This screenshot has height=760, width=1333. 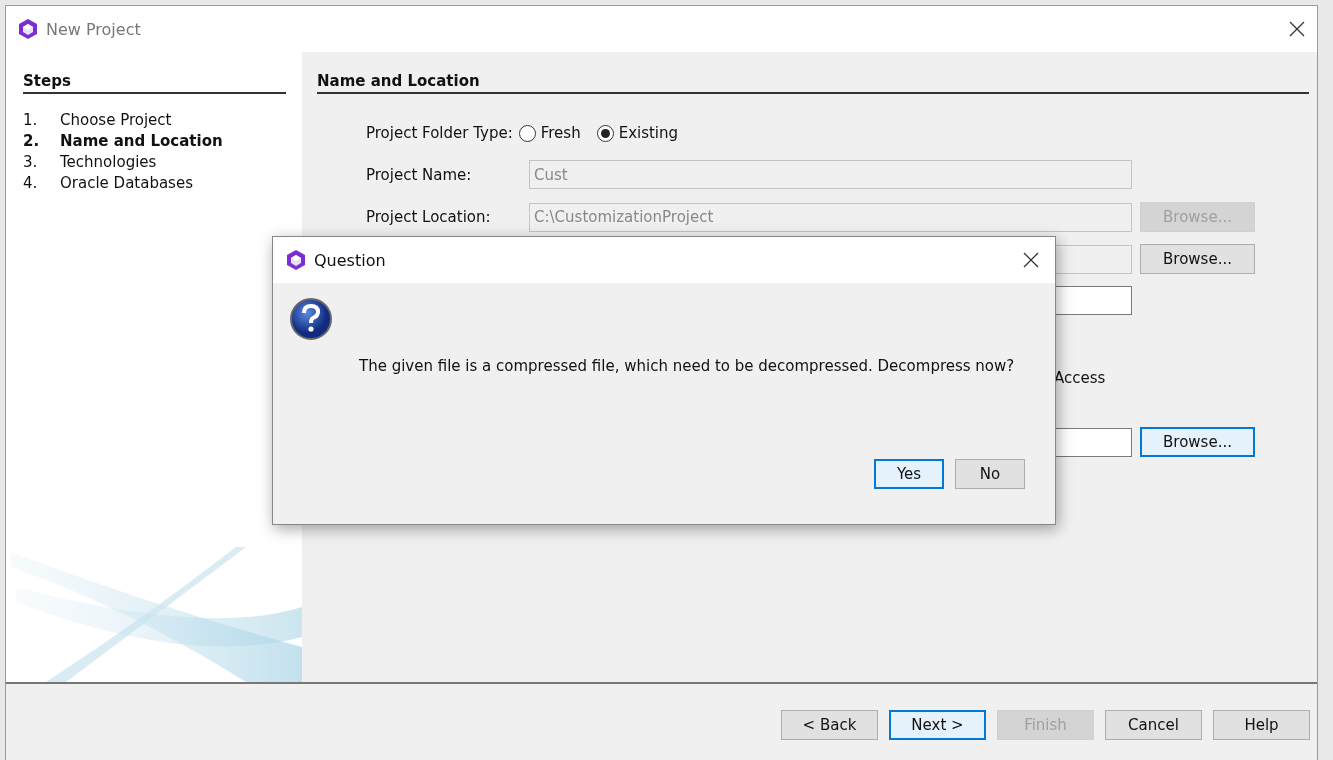 What do you see at coordinates (154, 83) in the screenshot?
I see `steps-heading: Steps` at bounding box center [154, 83].